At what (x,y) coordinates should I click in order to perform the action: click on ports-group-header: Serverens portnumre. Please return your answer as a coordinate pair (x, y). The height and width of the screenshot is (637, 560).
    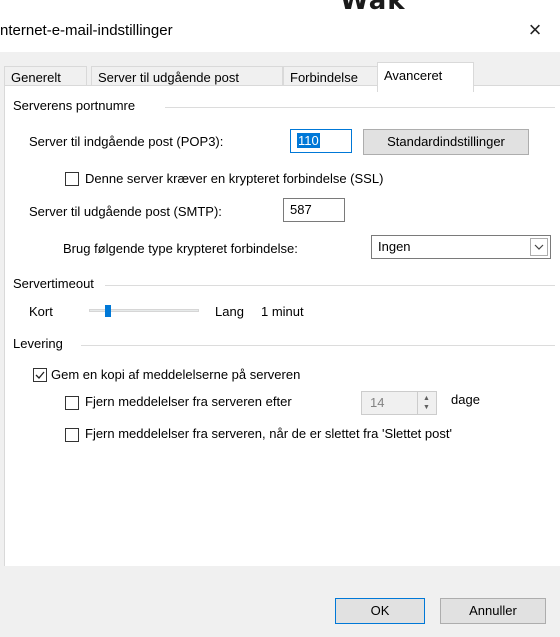
    Looking at the image, I should click on (284, 107).